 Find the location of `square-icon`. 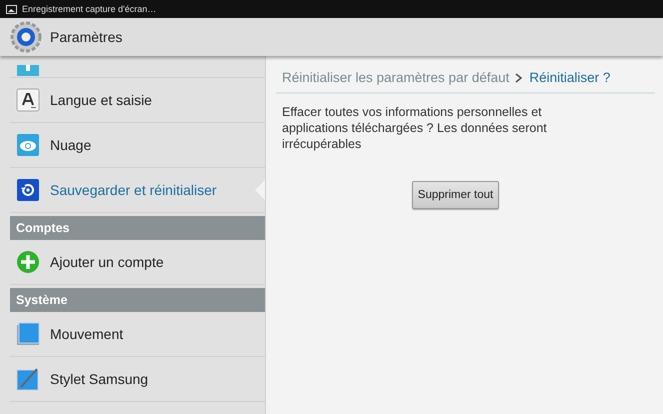

square-icon is located at coordinates (28, 334).